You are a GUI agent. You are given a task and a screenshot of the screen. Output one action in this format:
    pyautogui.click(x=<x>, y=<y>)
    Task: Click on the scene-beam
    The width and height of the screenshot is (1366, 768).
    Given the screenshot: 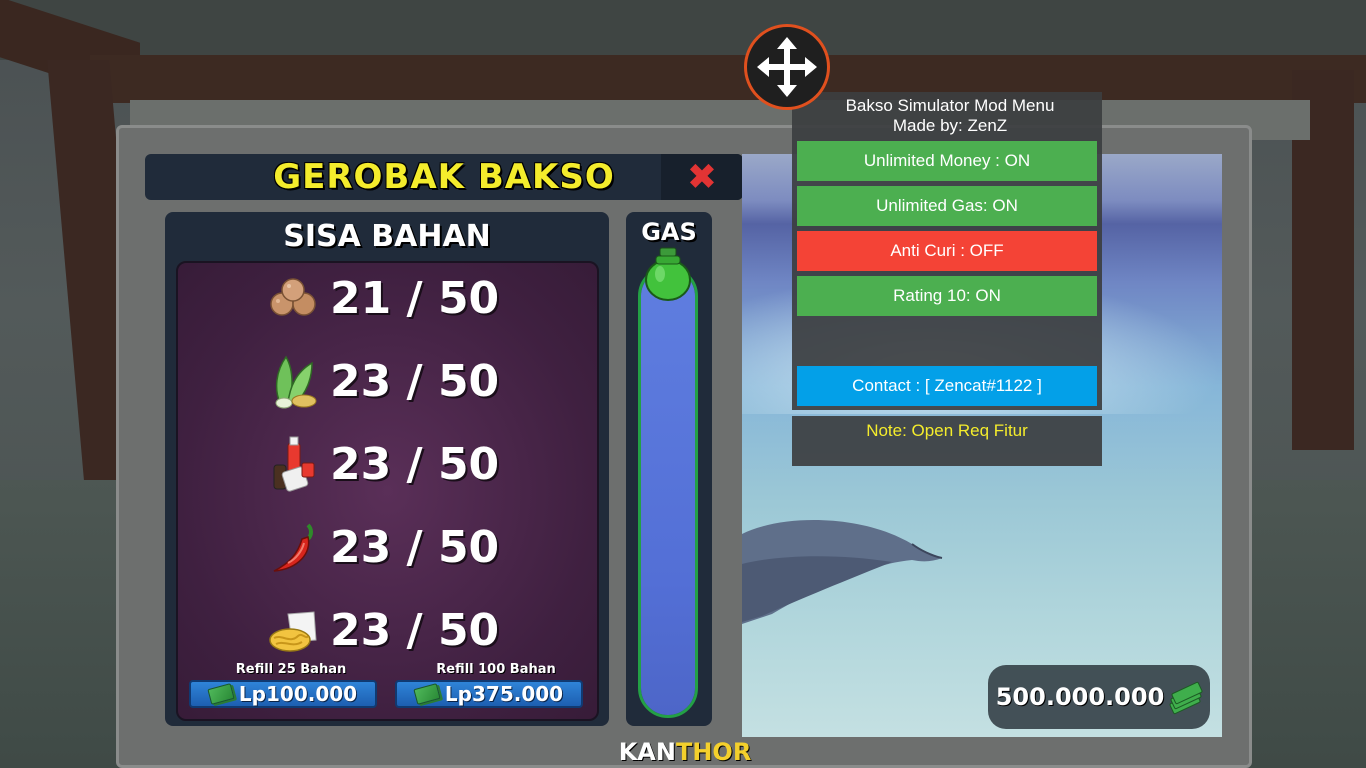 What is the action you would take?
    pyautogui.click(x=728, y=79)
    